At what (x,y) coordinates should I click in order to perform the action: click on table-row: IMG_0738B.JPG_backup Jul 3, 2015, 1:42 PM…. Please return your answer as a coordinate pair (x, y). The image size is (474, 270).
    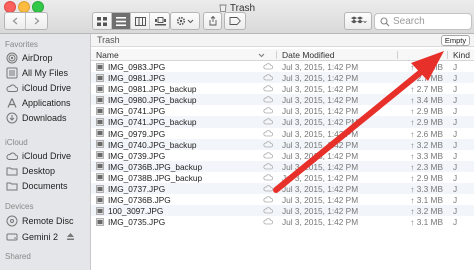
    Looking at the image, I should click on (282, 177).